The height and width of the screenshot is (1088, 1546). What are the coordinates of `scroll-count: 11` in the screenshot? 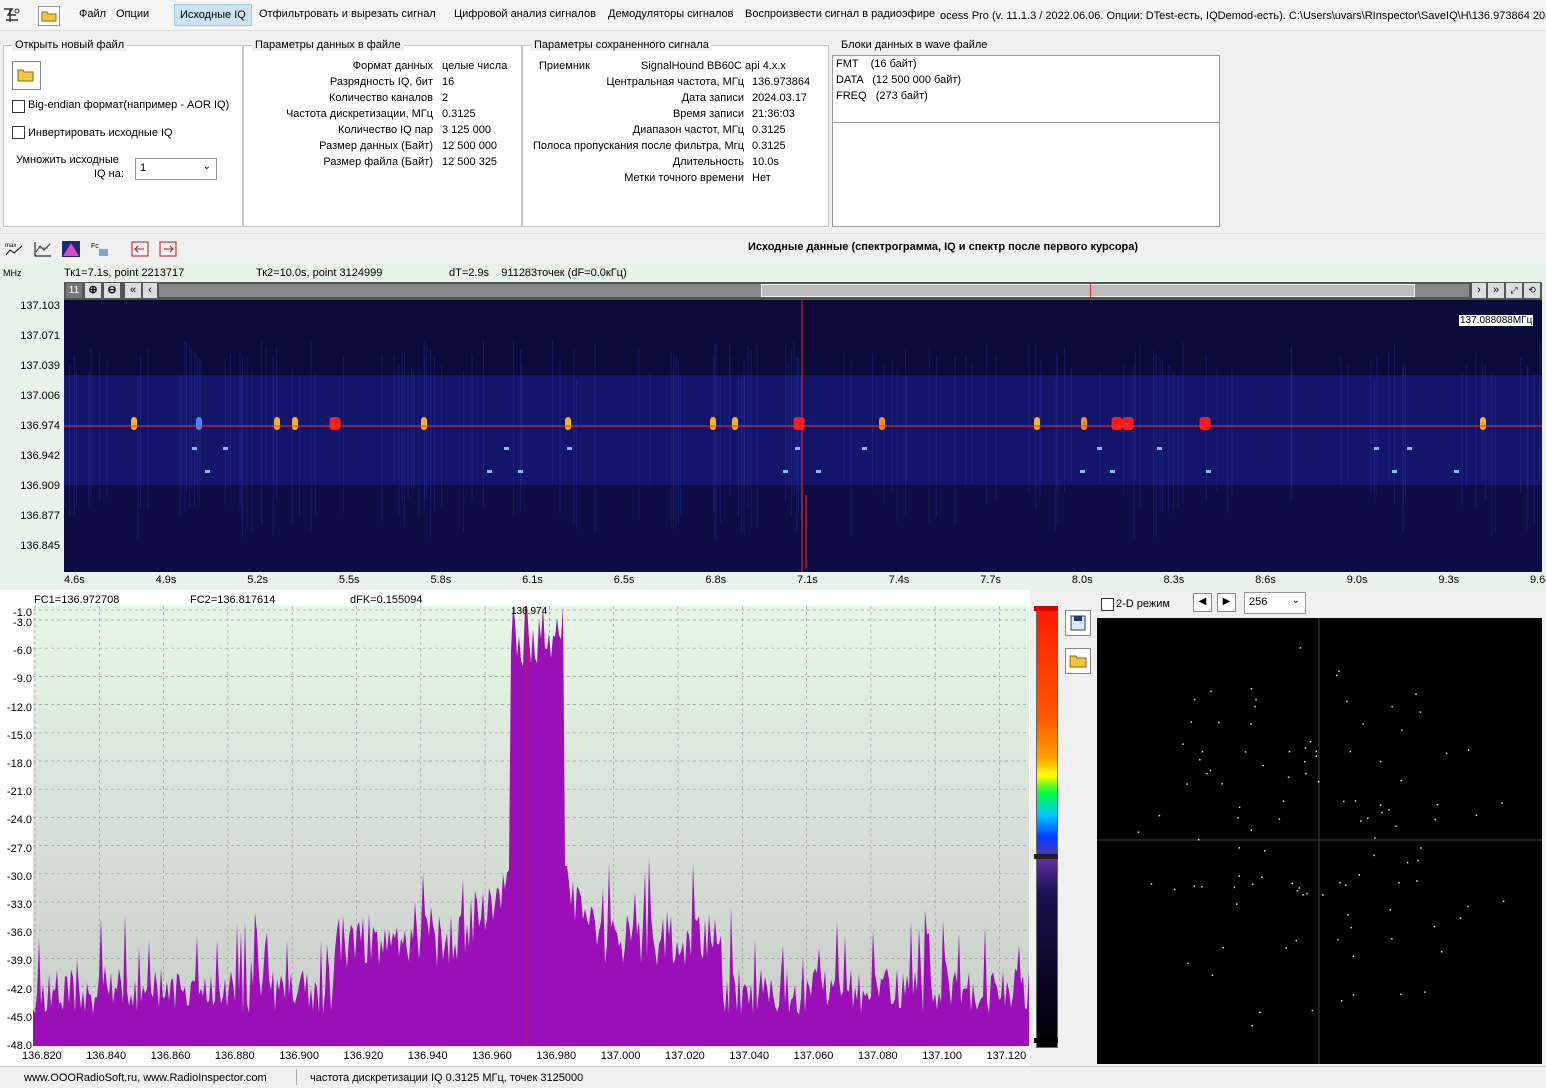 It's located at (74, 290).